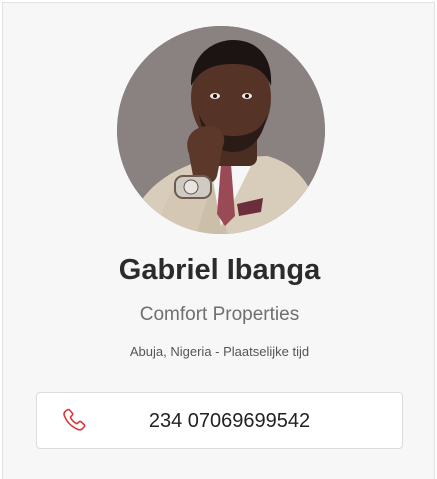 This screenshot has height=479, width=437. What do you see at coordinates (229, 421) in the screenshot?
I see `phone-number: 234 07069699542` at bounding box center [229, 421].